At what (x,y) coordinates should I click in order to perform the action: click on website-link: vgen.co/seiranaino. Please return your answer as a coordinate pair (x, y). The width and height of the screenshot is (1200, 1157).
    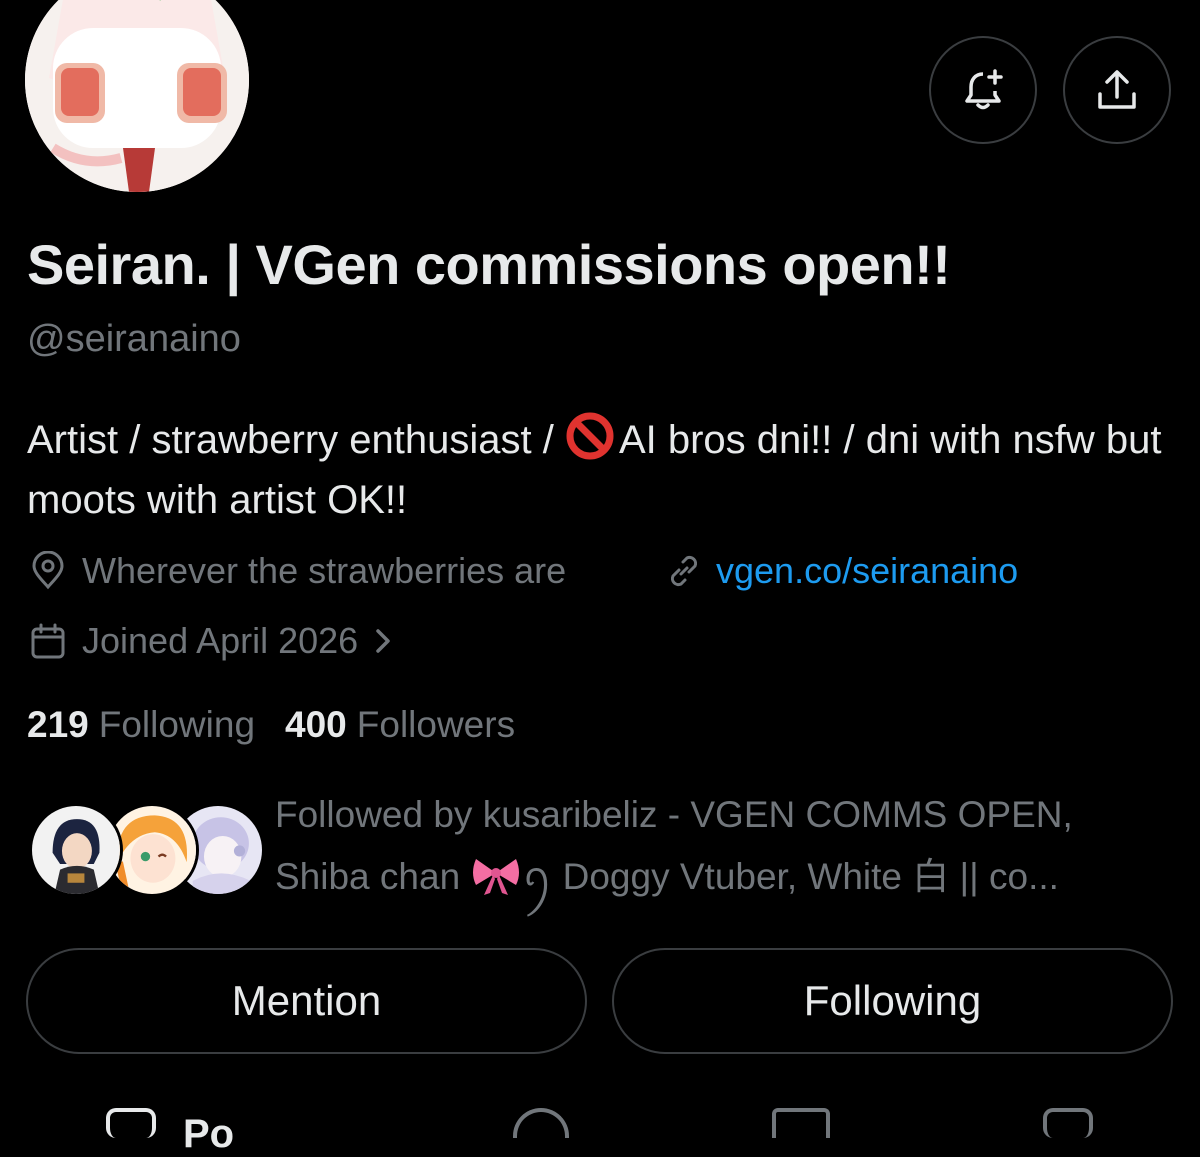
    Looking at the image, I should click on (867, 571).